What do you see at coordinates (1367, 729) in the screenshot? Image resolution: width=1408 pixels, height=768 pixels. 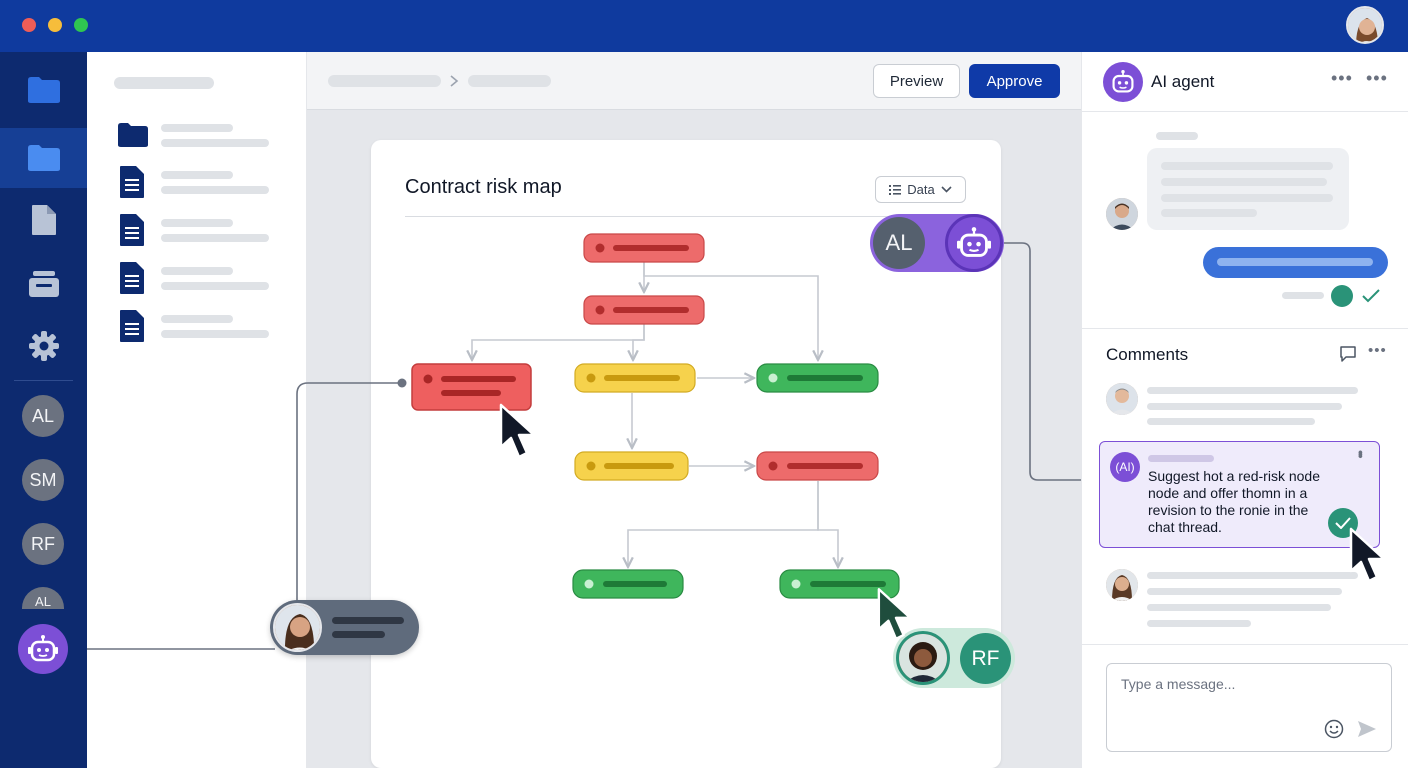 I see `send-icon` at bounding box center [1367, 729].